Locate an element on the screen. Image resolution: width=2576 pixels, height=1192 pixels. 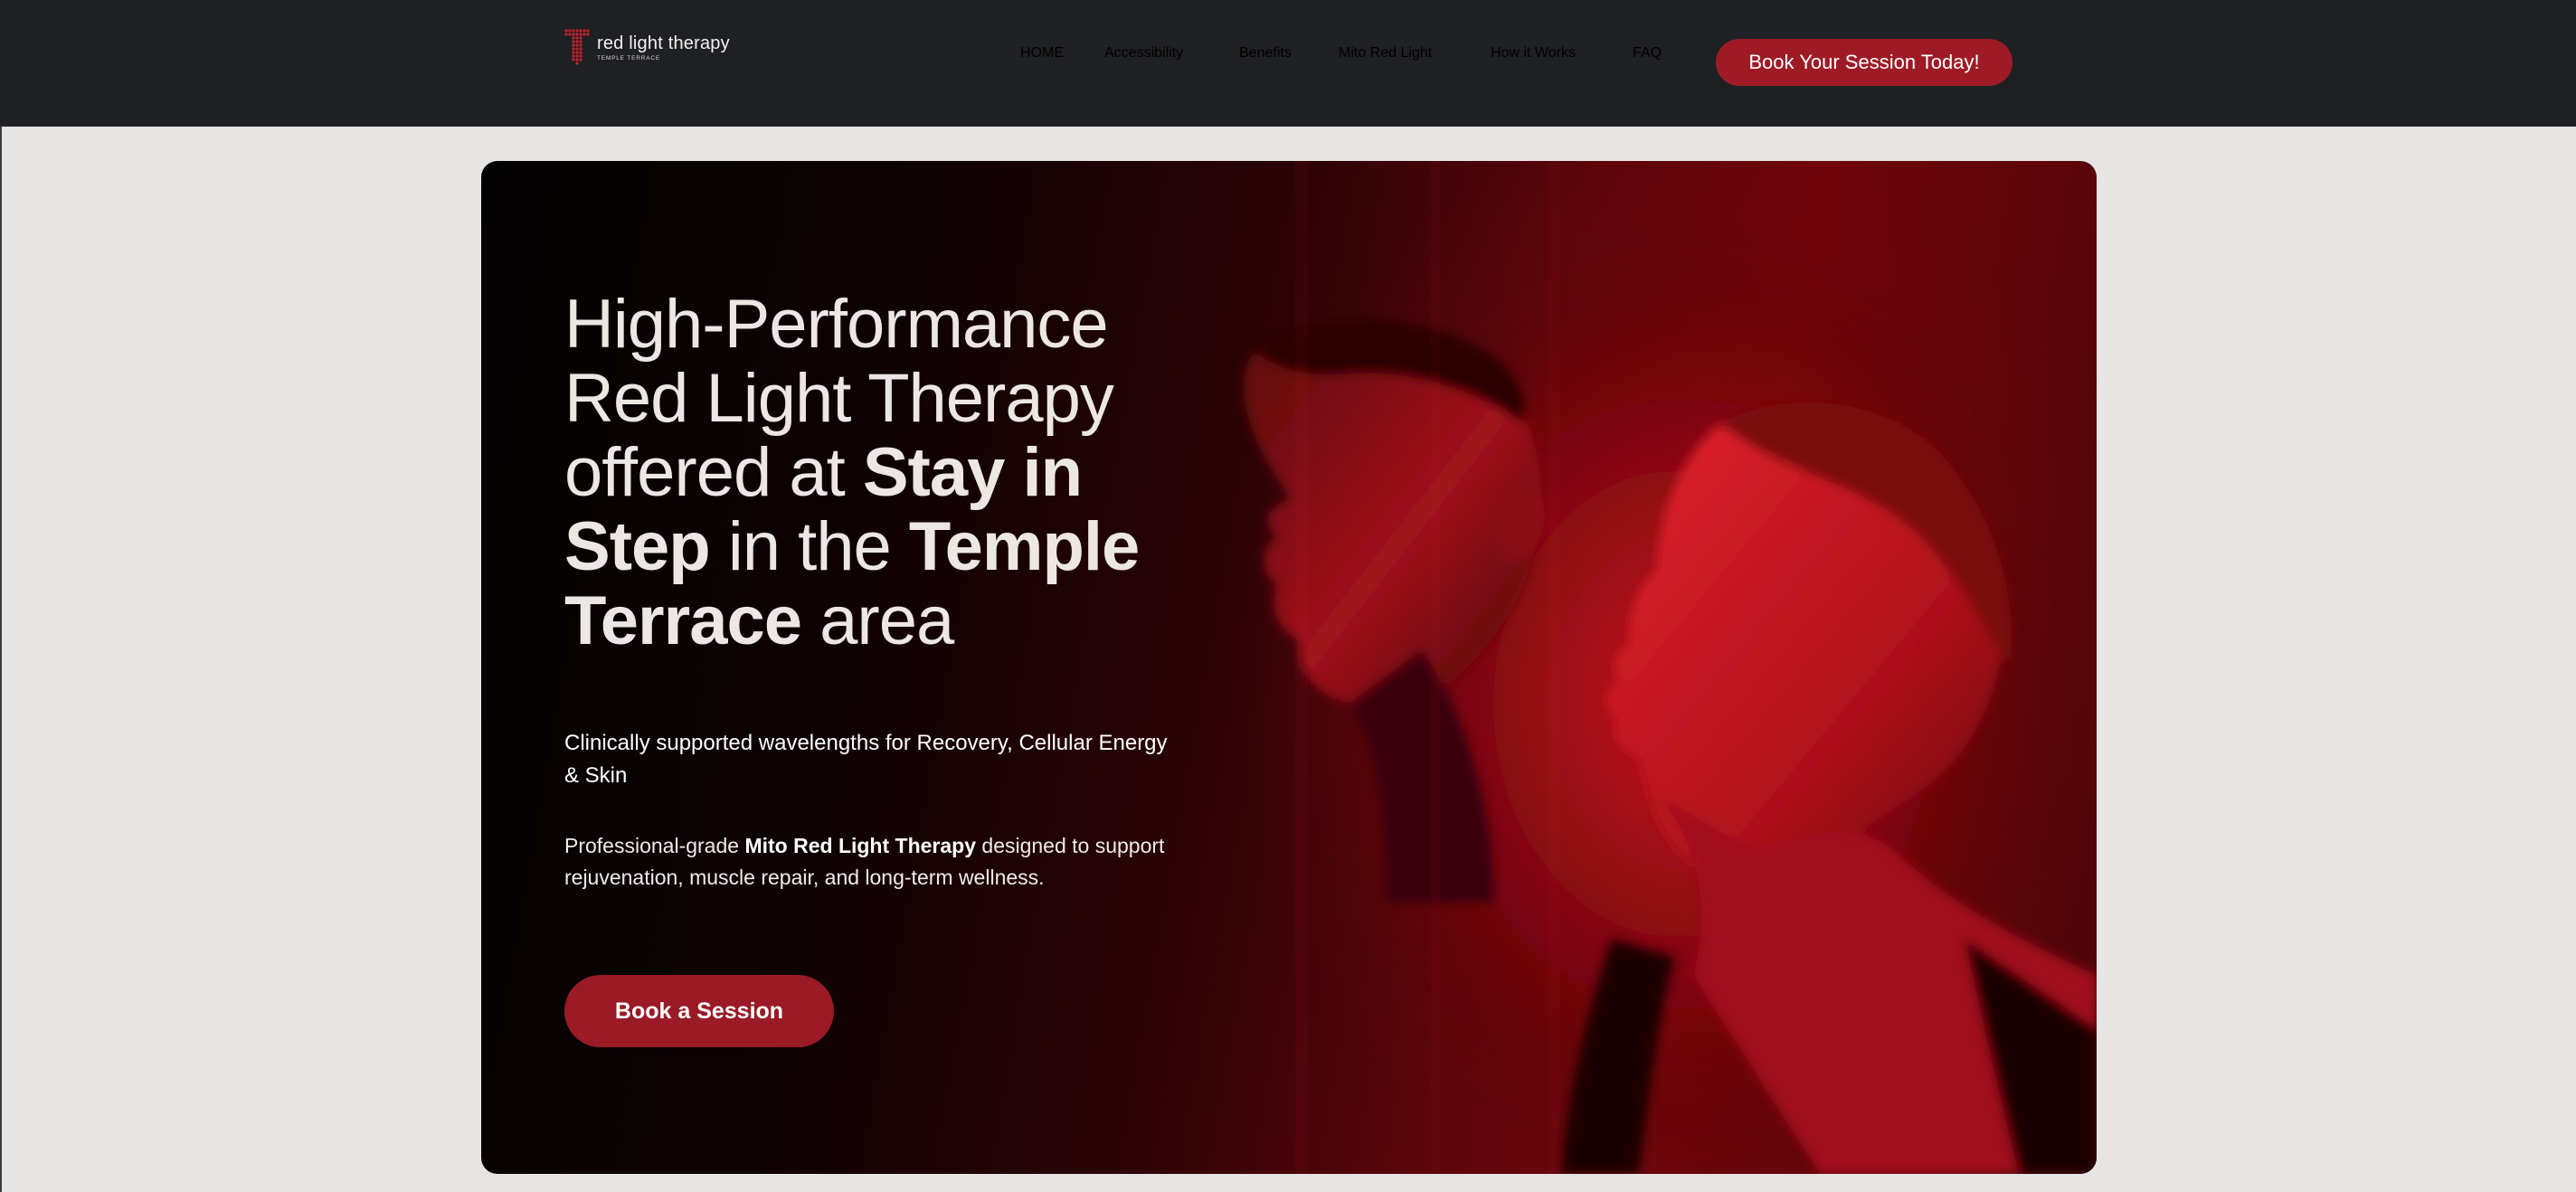
nav-item-accessibility: Accessibility is located at coordinates (1143, 53).